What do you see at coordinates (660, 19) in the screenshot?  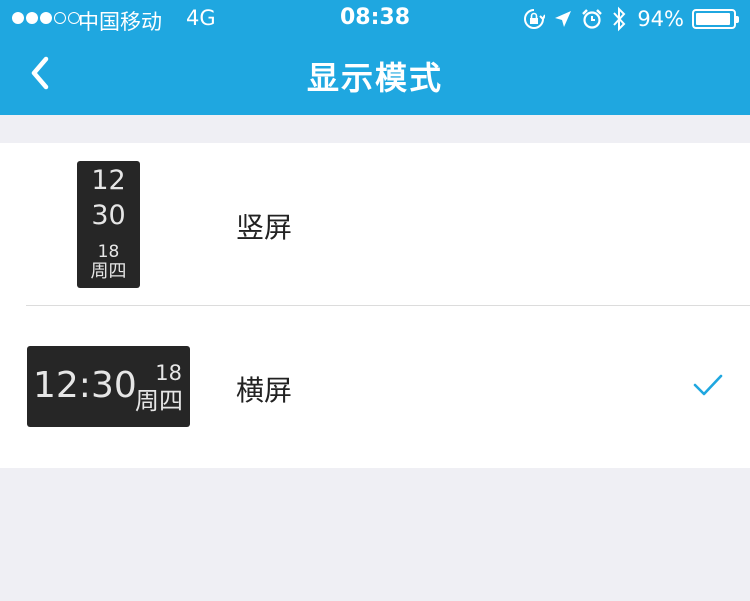 I see `battery-percent: 94%` at bounding box center [660, 19].